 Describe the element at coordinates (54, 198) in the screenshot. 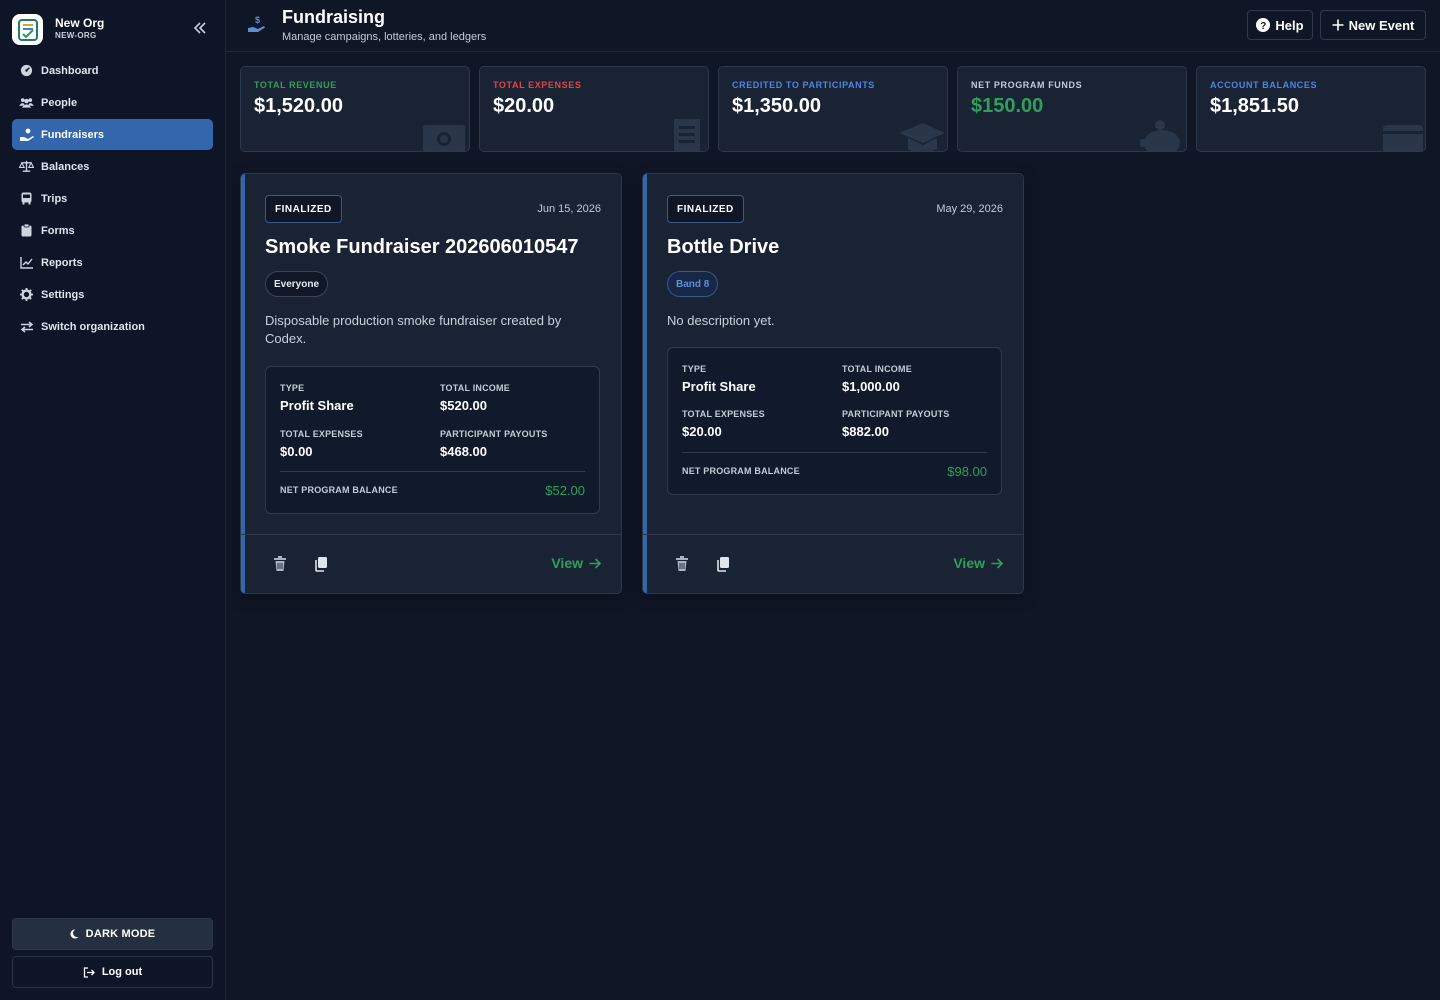

I see `sidebar-item-label: Trips` at that location.